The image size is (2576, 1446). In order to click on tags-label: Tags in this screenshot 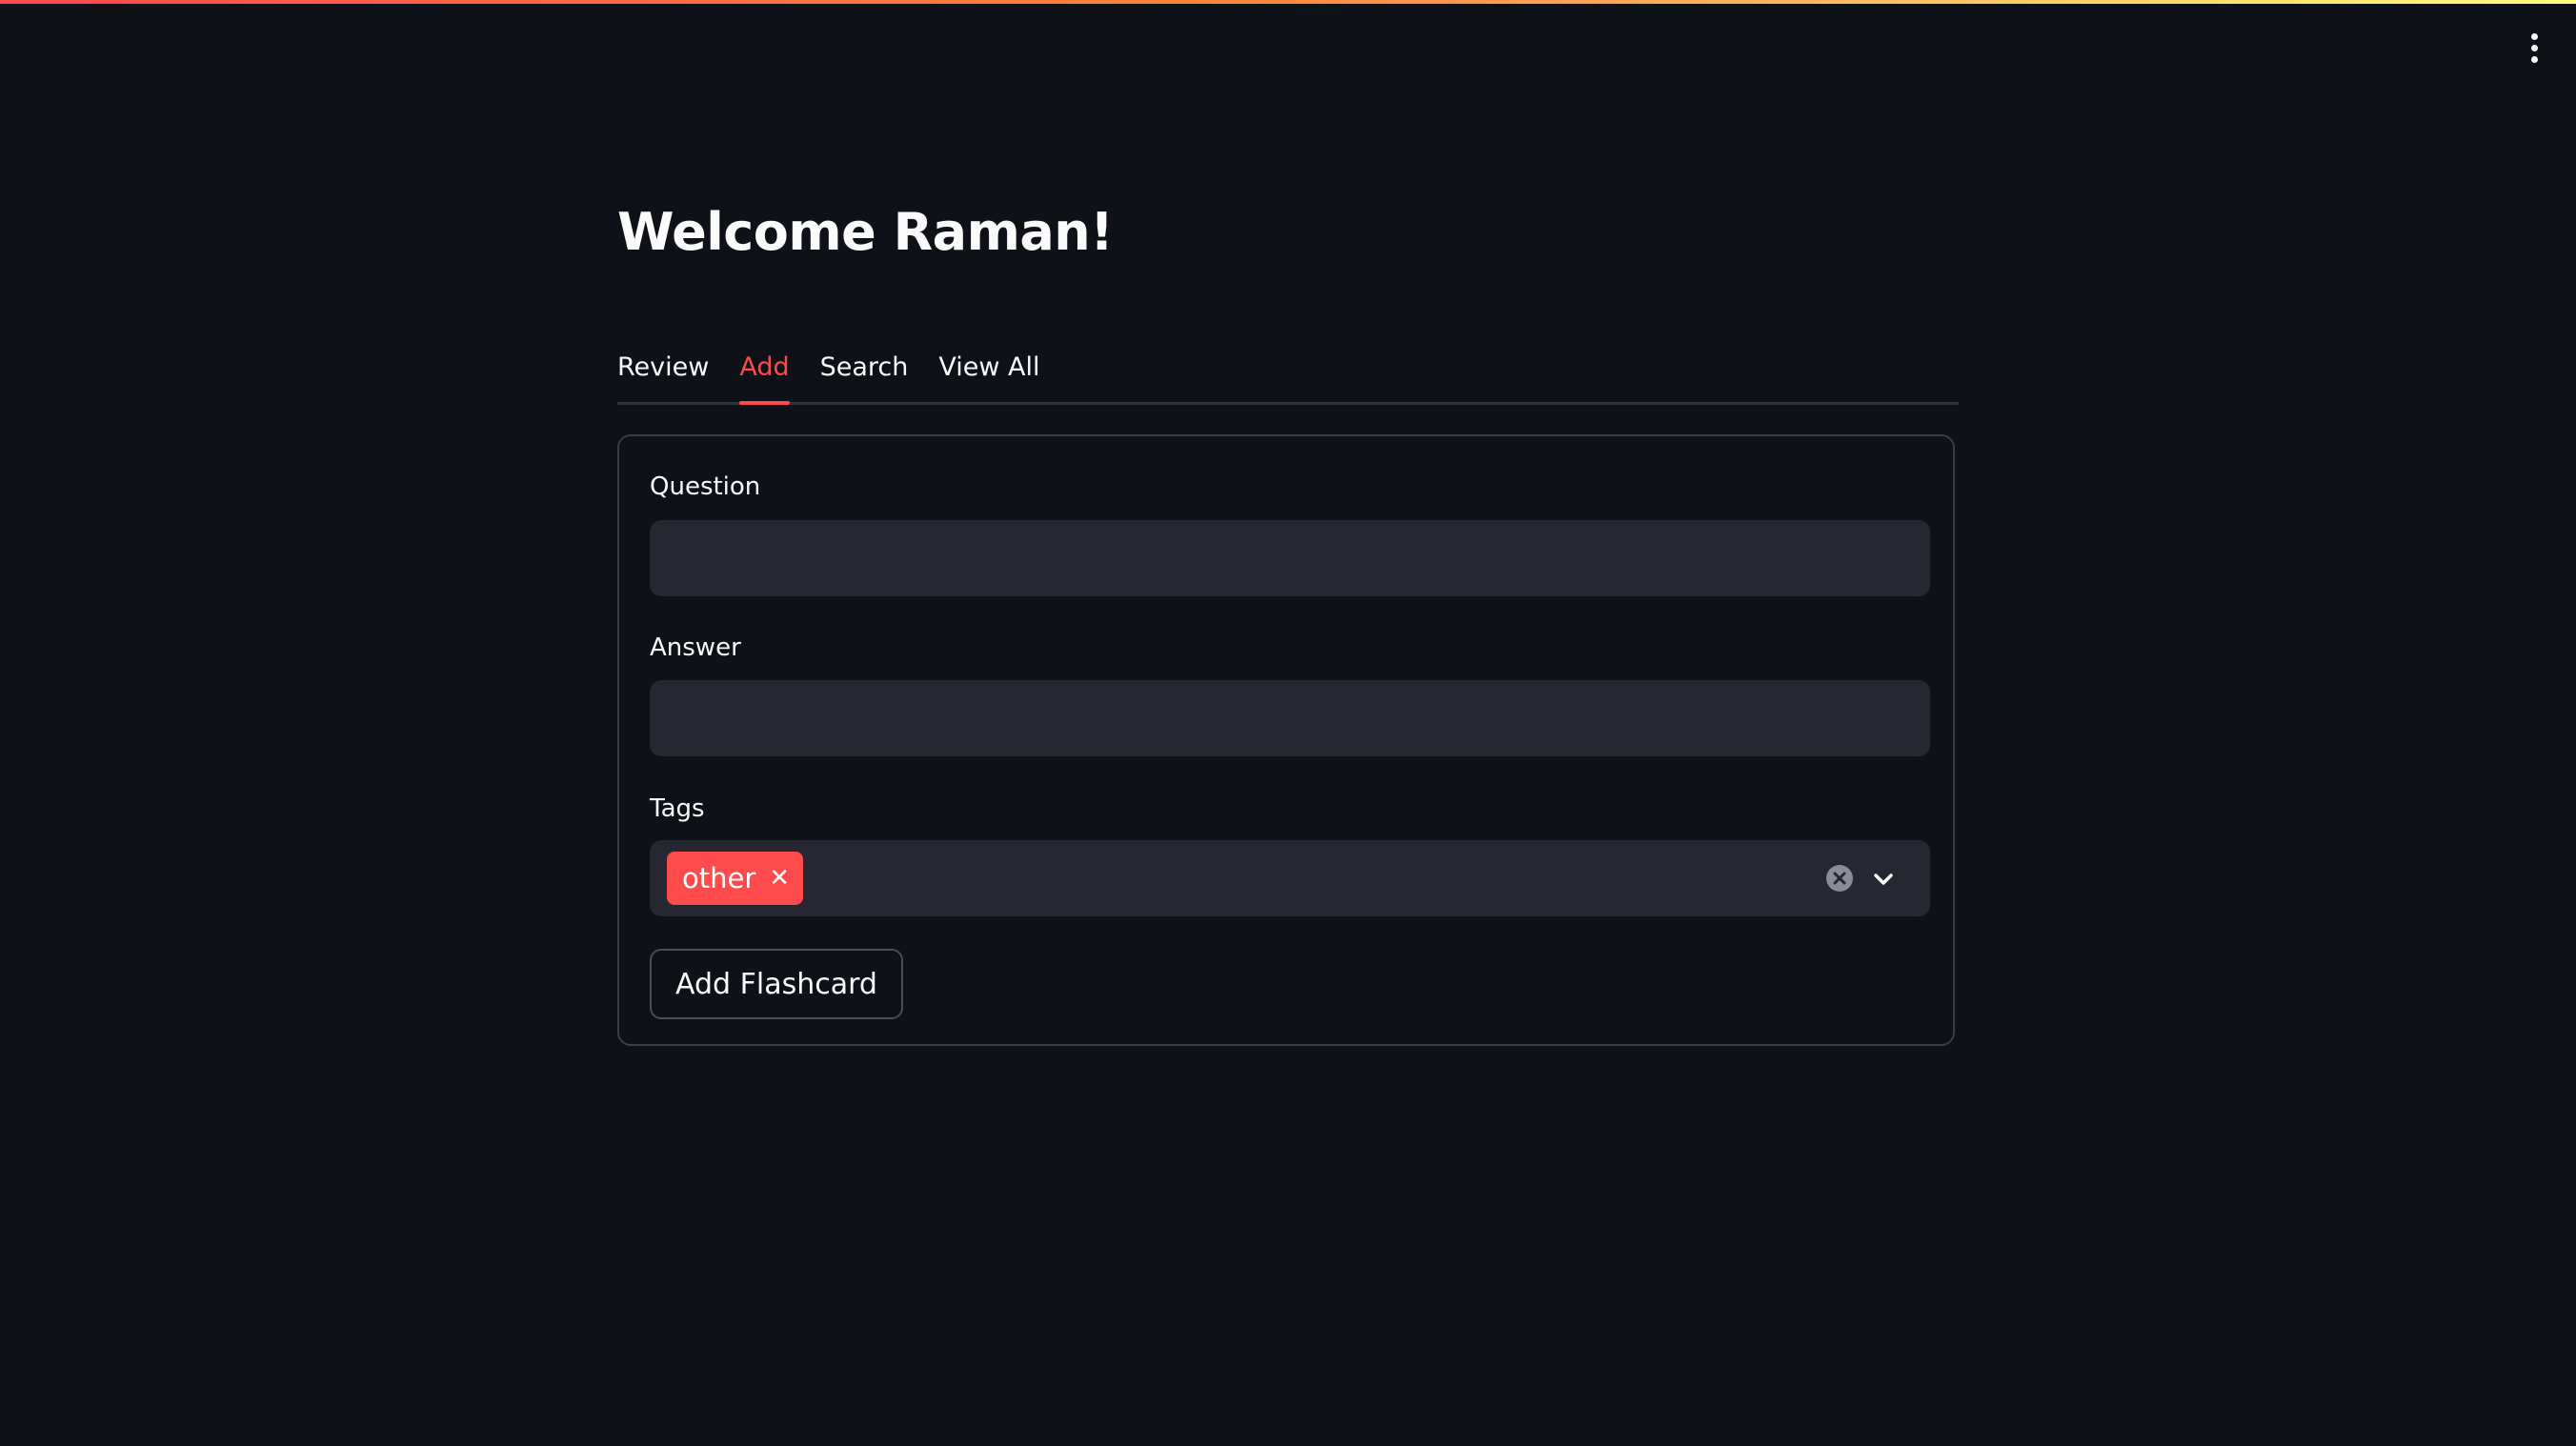, I will do `click(677, 808)`.